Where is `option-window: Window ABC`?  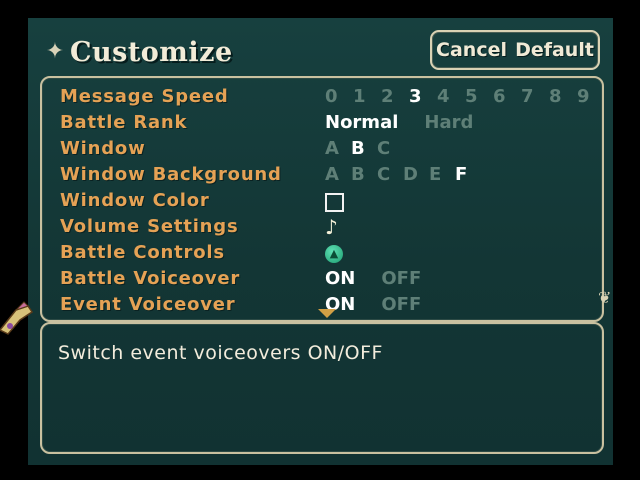
option-window: Window ABC is located at coordinates (330, 151).